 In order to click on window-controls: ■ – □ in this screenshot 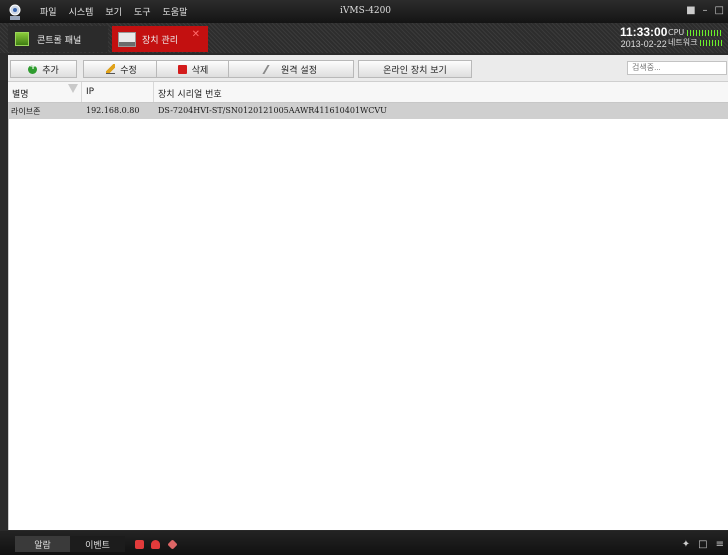, I will do `click(705, 10)`.